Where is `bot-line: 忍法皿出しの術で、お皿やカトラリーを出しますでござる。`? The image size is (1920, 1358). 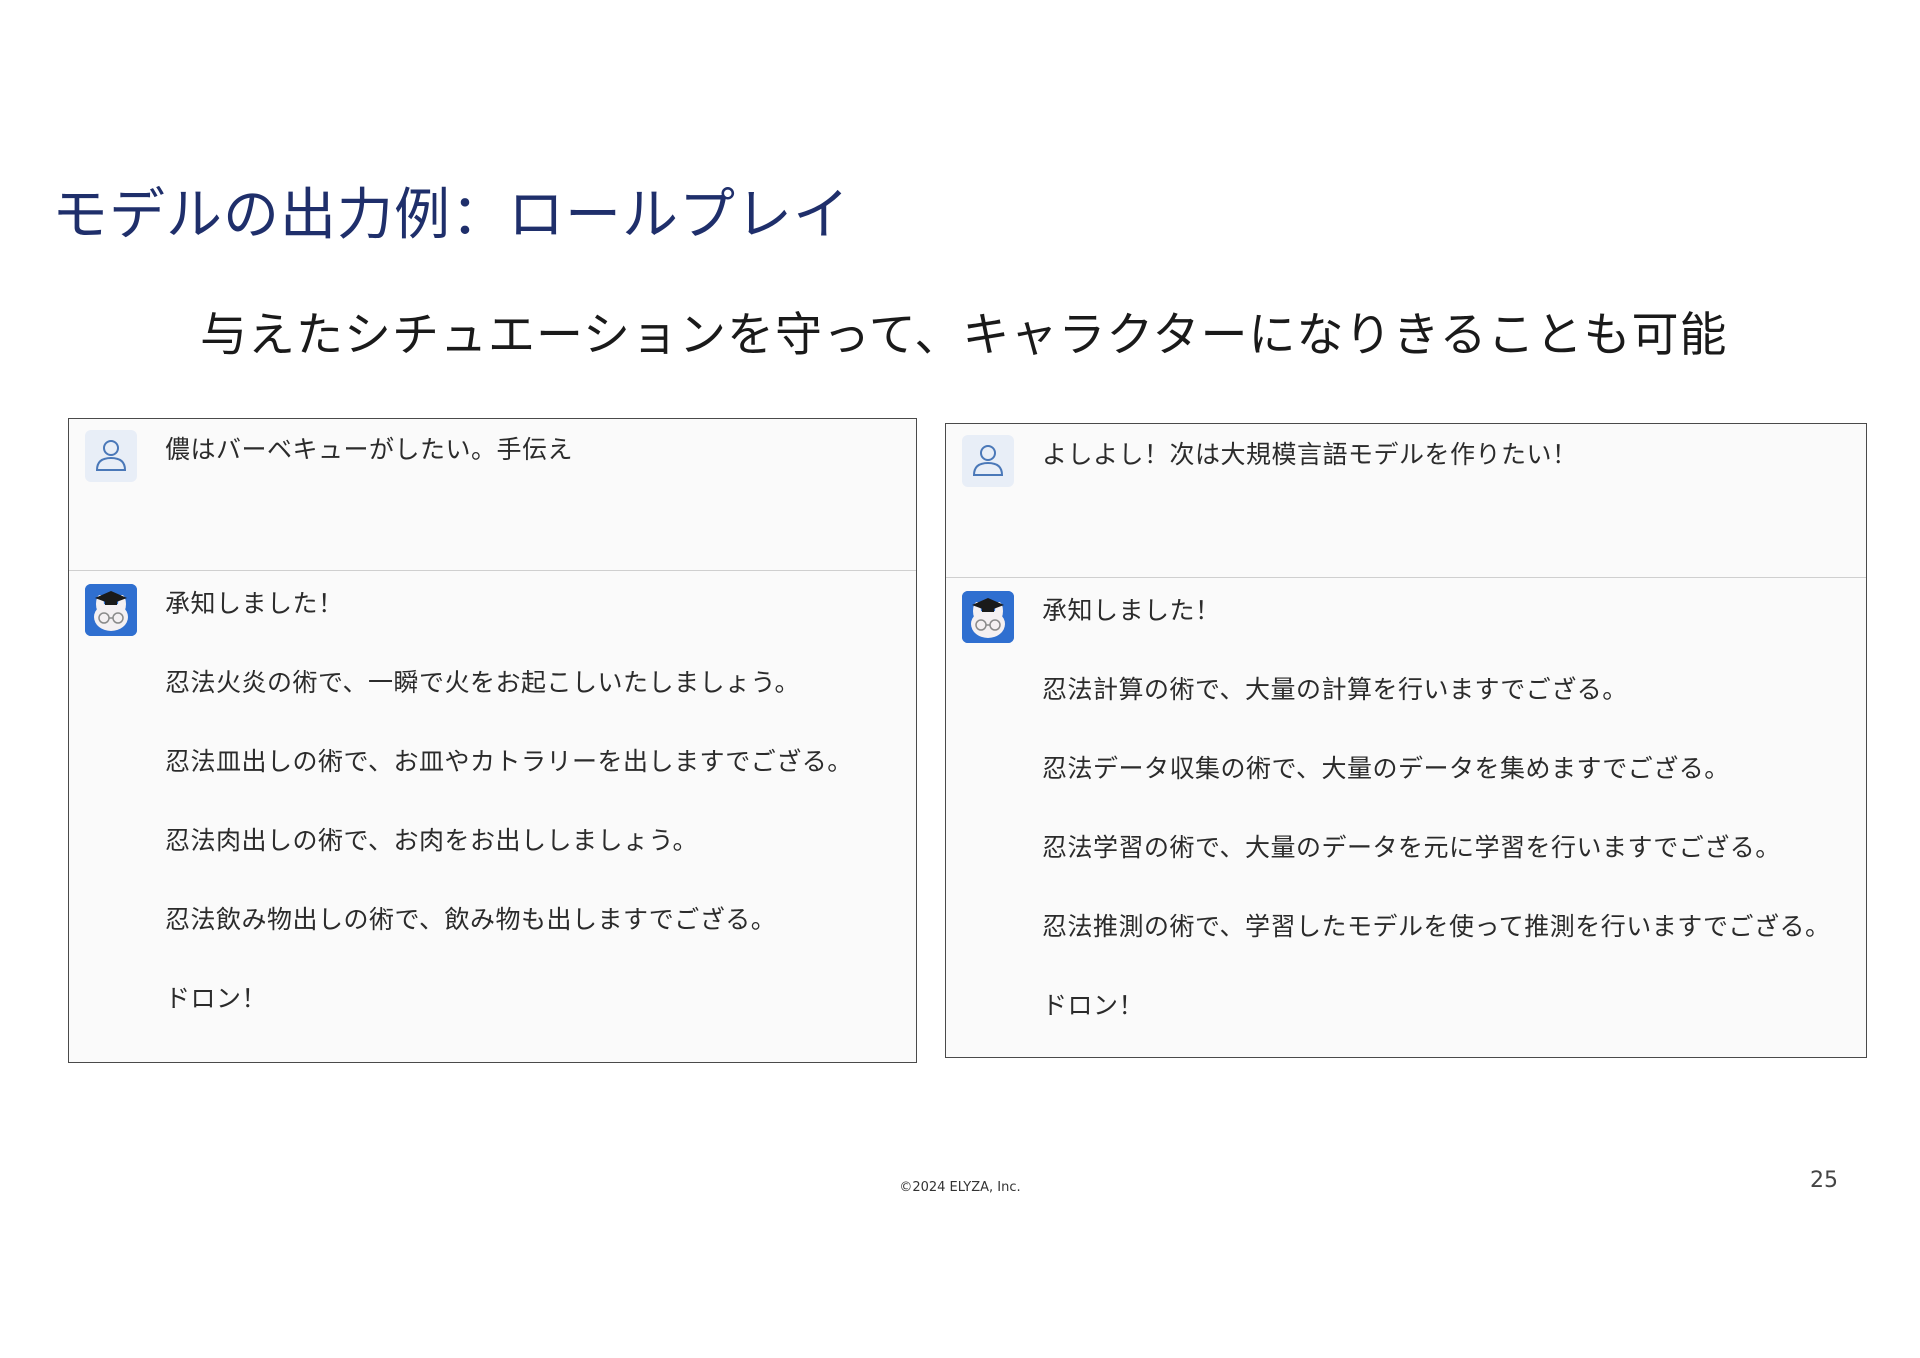 bot-line: 忍法皿出しの術で、お皿やカトラリーを出しますでござる。 is located at coordinates (509, 761).